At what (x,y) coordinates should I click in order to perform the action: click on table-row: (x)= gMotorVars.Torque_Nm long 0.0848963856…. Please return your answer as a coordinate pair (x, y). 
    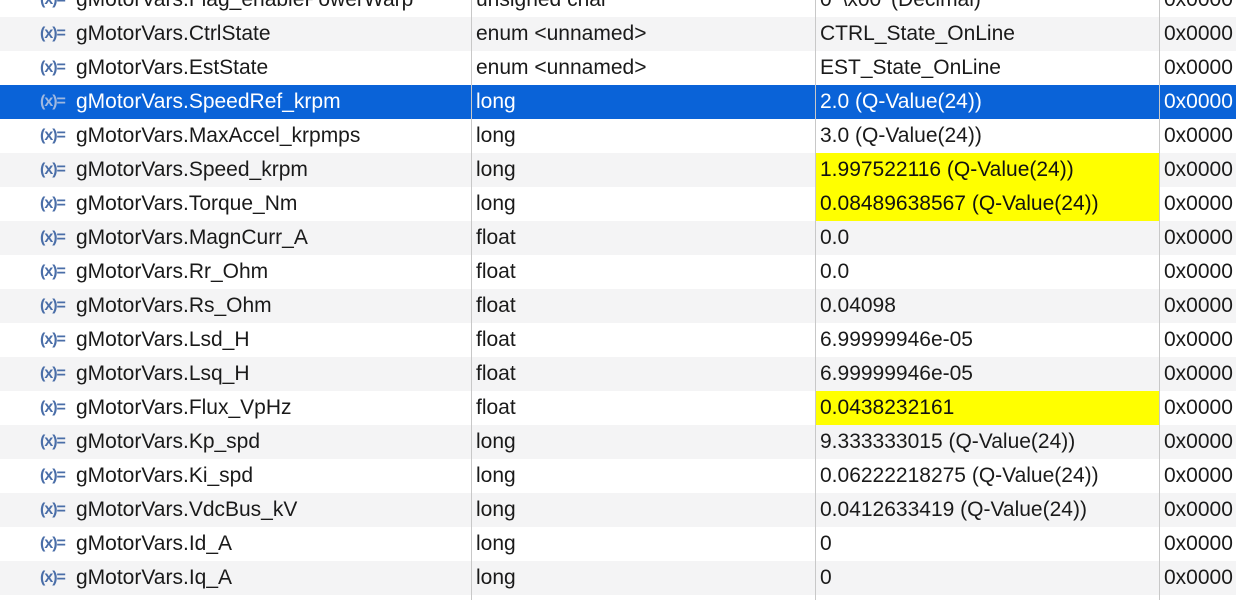
    Looking at the image, I should click on (618, 204).